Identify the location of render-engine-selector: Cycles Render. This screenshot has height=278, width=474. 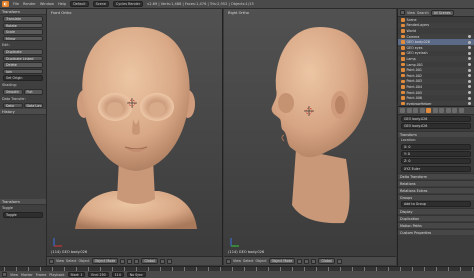
(128, 4).